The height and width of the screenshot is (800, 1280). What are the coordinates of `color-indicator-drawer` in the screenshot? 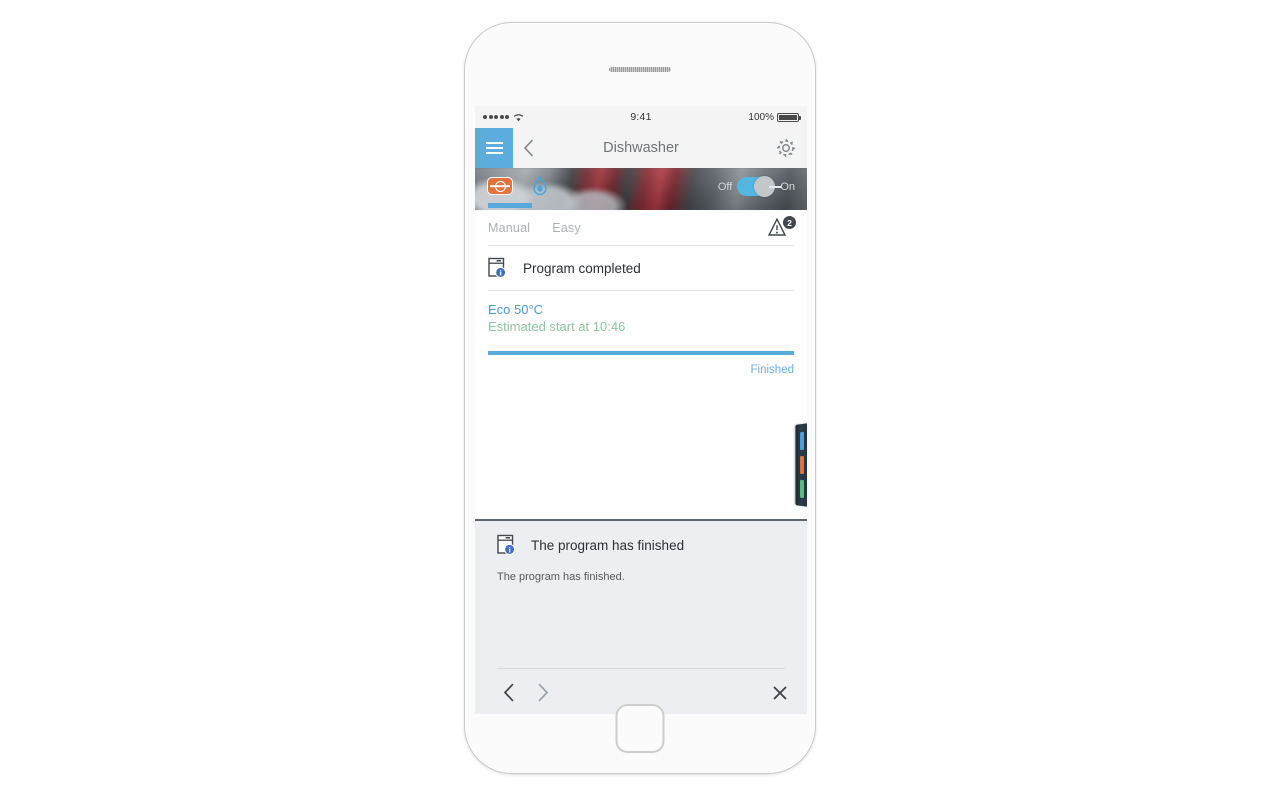 It's located at (801, 465).